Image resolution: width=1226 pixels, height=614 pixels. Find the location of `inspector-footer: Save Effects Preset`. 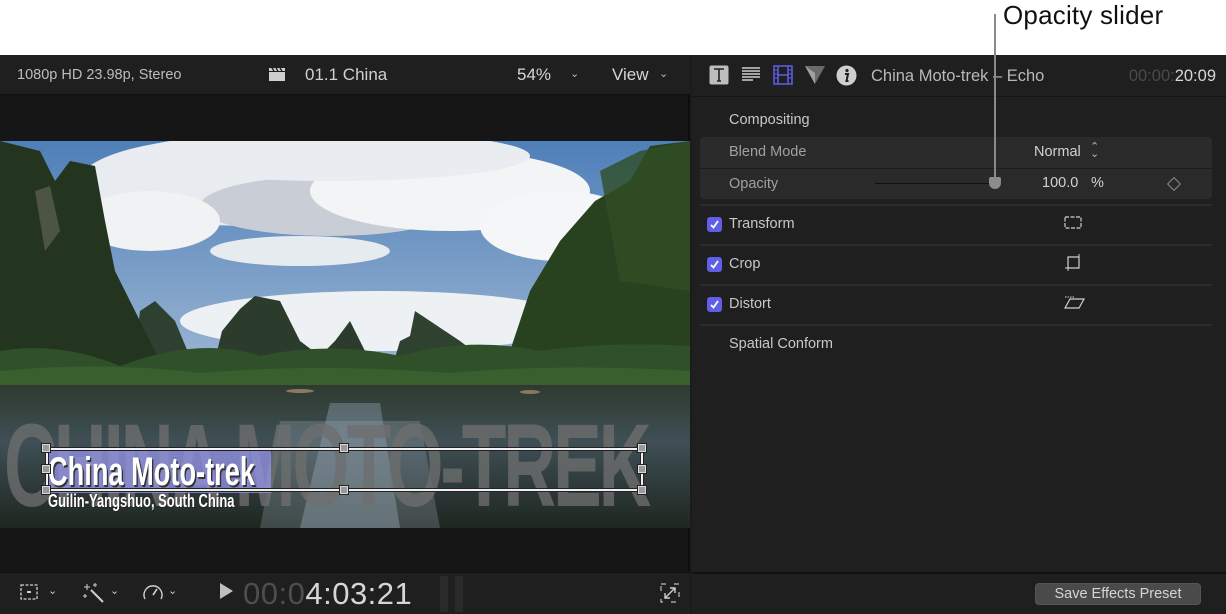

inspector-footer: Save Effects Preset is located at coordinates (959, 593).